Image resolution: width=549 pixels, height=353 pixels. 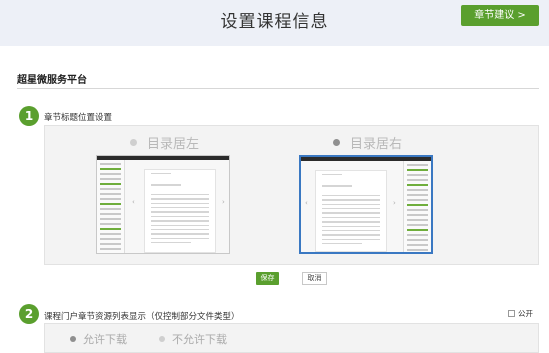 I want to click on option-disallow-download-label: 不允许下载, so click(x=199, y=339).